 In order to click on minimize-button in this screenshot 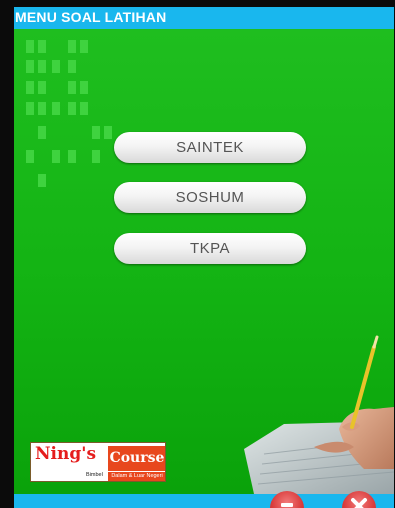, I will do `click(287, 499)`.